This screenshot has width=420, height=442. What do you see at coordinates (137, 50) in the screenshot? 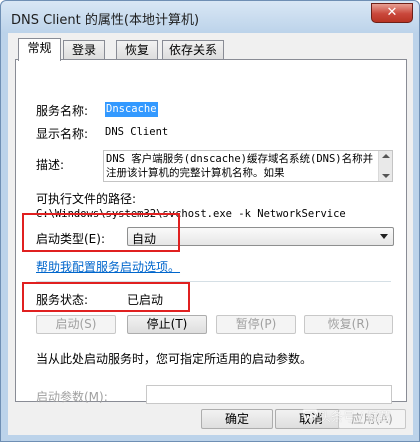
I see `tab-recovery: 恢复` at bounding box center [137, 50].